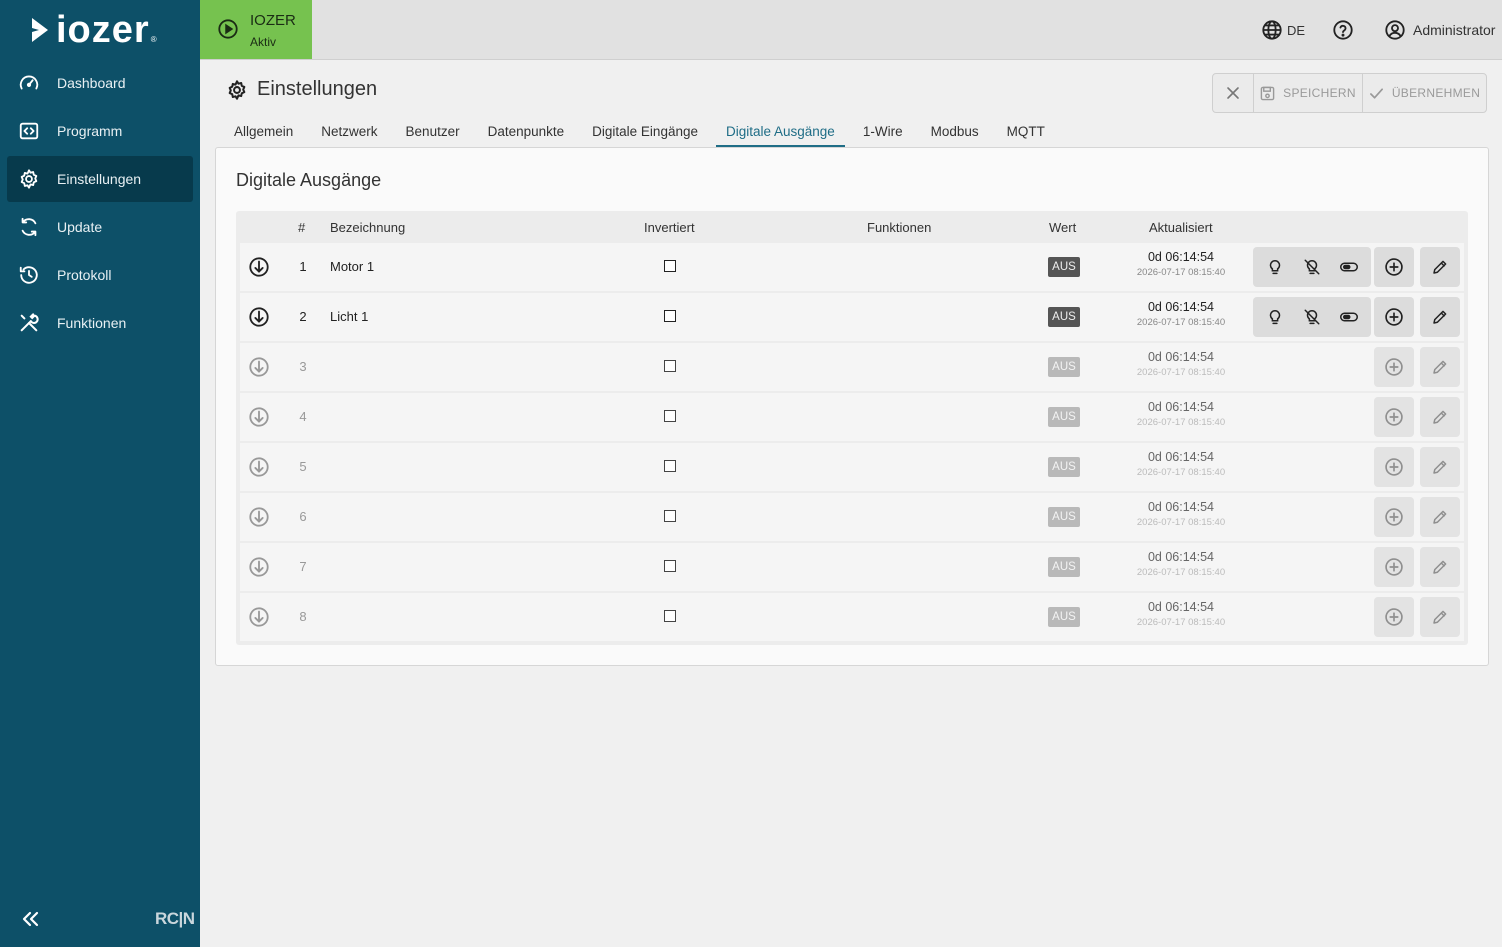 Image resolution: width=1502 pixels, height=947 pixels. I want to click on save-button: SPEICHERN, so click(1308, 93).